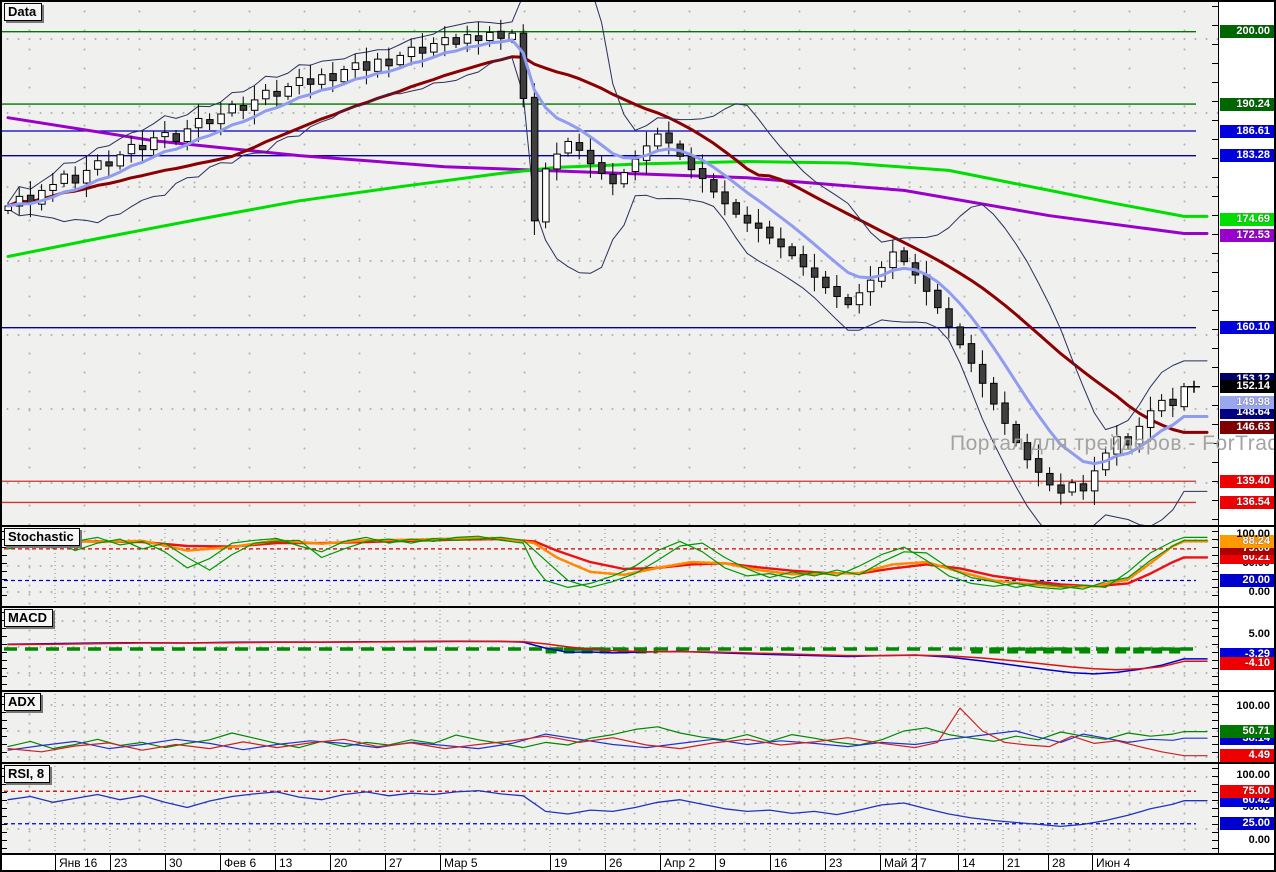  What do you see at coordinates (1014, 863) in the screenshot?
I see `date-label: 21` at bounding box center [1014, 863].